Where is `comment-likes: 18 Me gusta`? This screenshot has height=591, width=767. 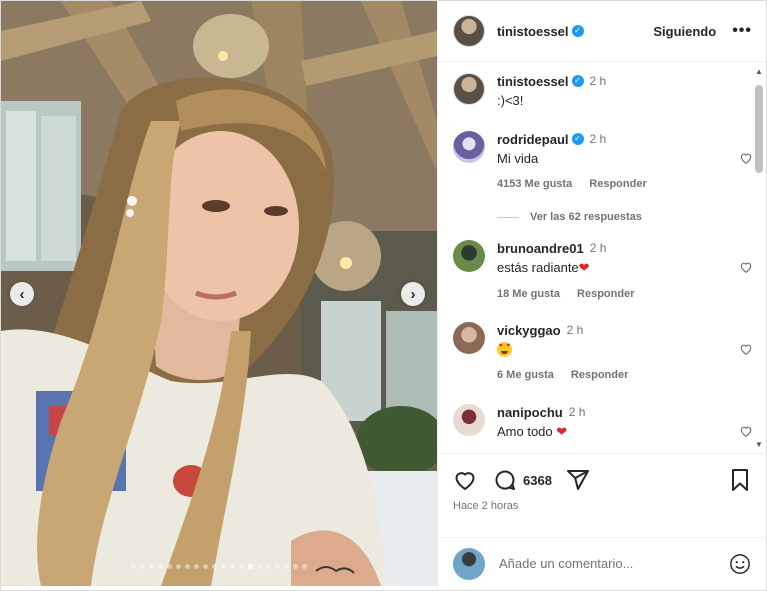
comment-likes: 18 Me gusta is located at coordinates (528, 294).